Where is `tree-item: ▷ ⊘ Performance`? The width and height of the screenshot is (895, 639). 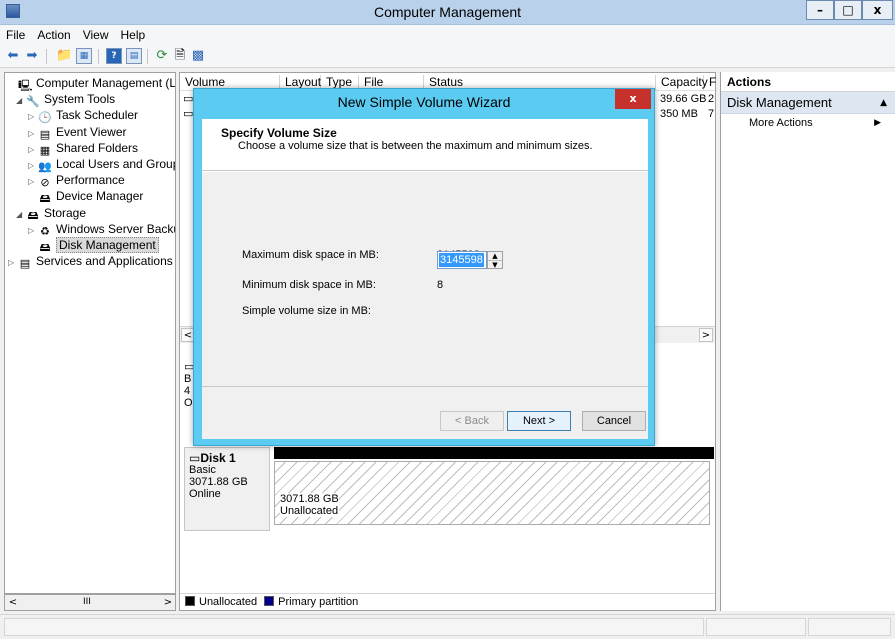 tree-item: ▷ ⊘ Performance is located at coordinates (76, 181).